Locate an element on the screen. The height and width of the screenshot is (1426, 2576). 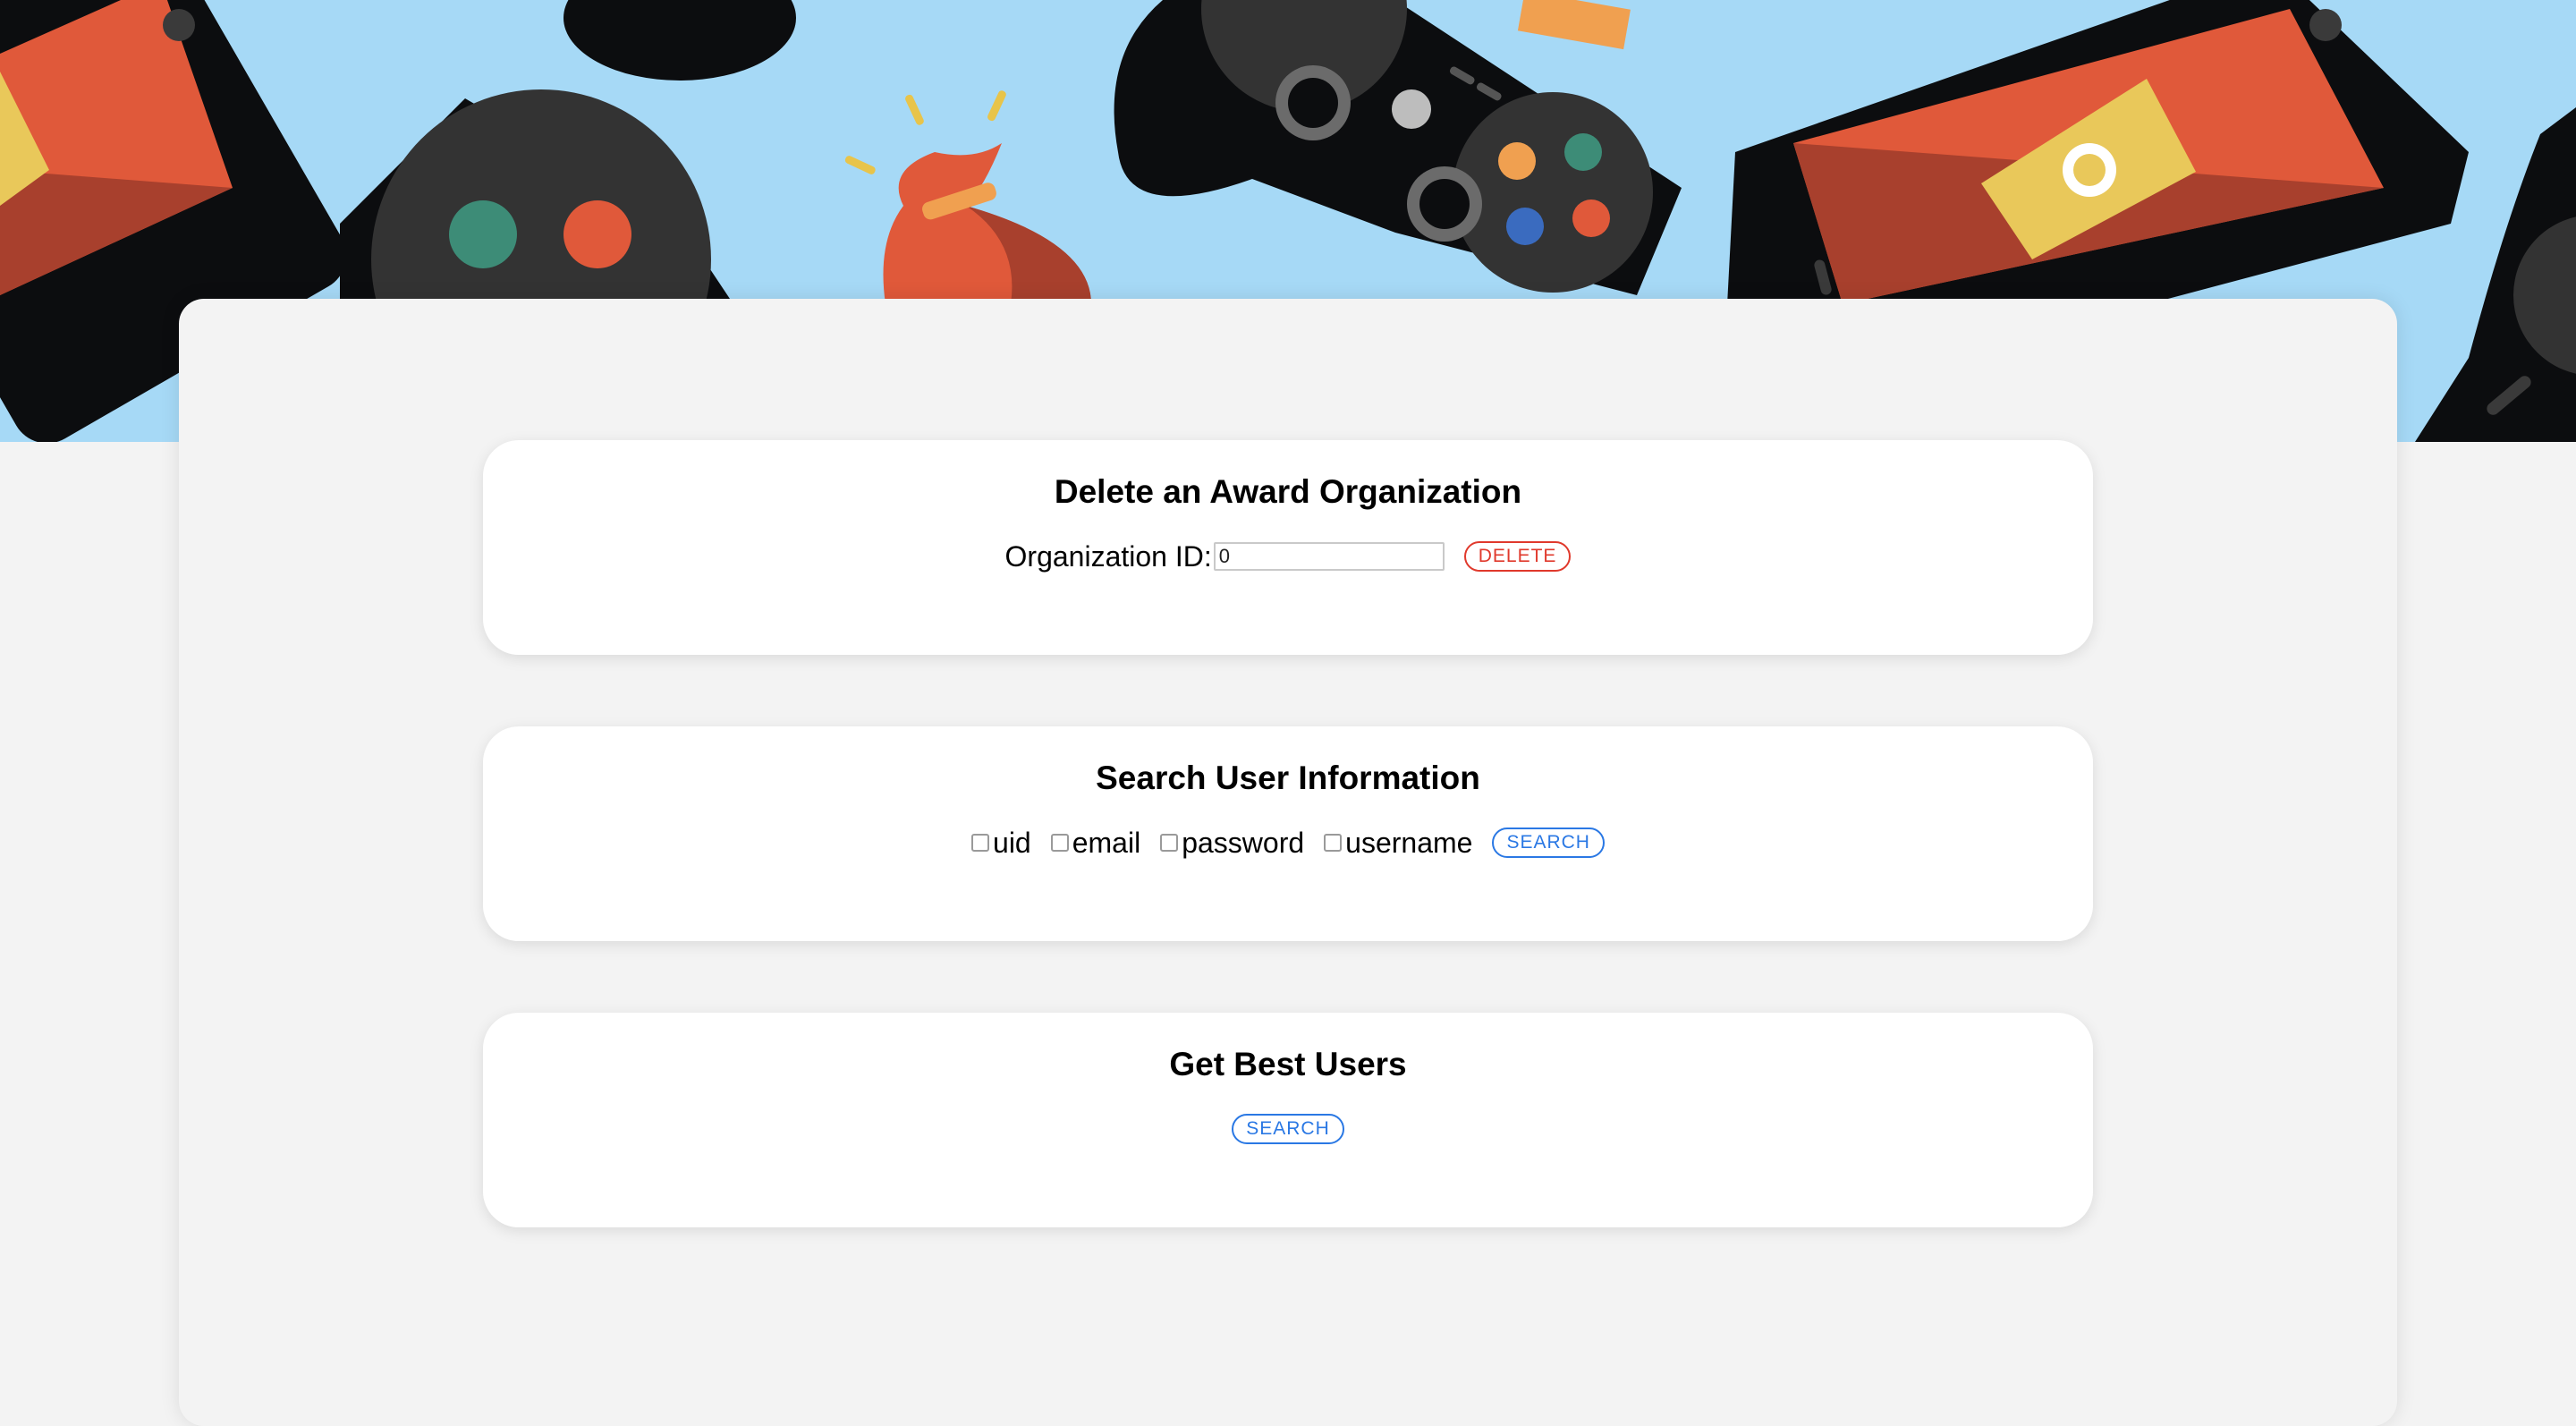
best-users-search-button: SEARCH is located at coordinates (1288, 1129).